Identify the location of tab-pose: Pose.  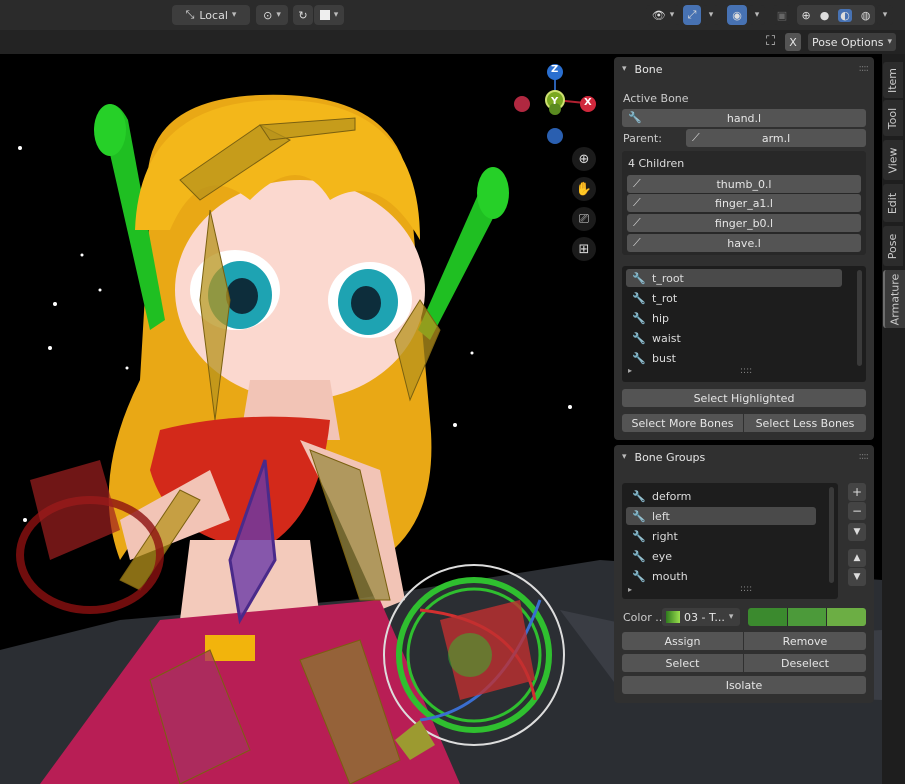
(893, 246).